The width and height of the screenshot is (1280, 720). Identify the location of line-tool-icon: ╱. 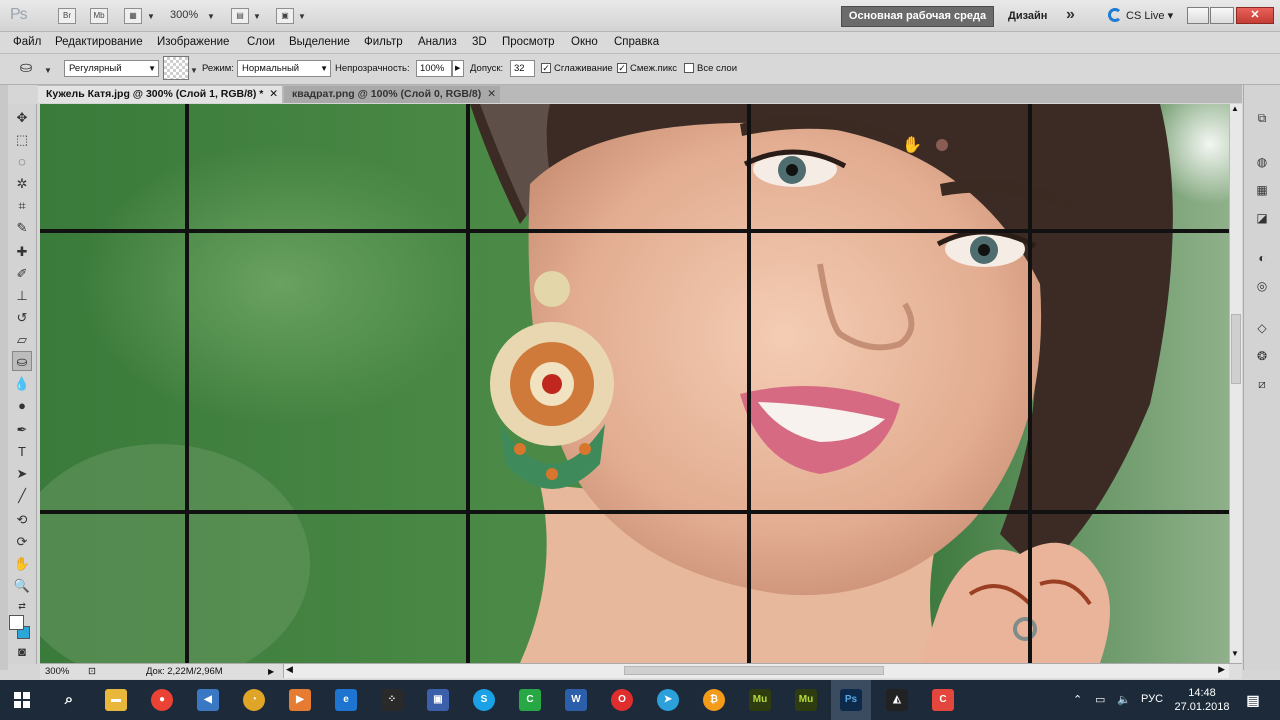
(22, 496).